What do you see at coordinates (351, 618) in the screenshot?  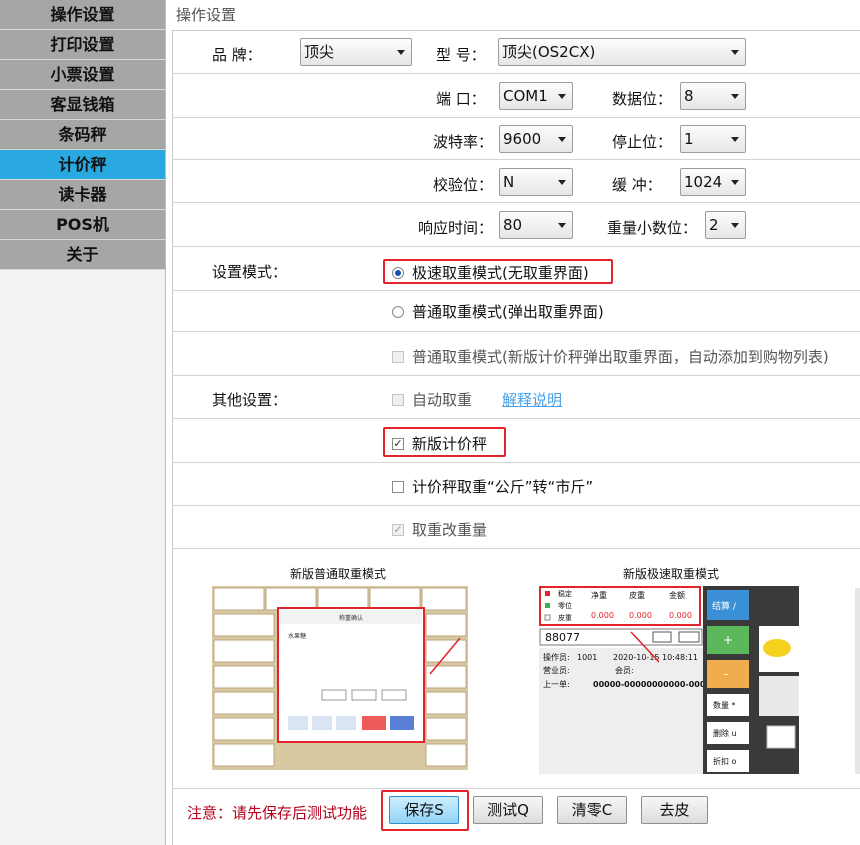 I see `normal-dialog-title: 称重确认` at bounding box center [351, 618].